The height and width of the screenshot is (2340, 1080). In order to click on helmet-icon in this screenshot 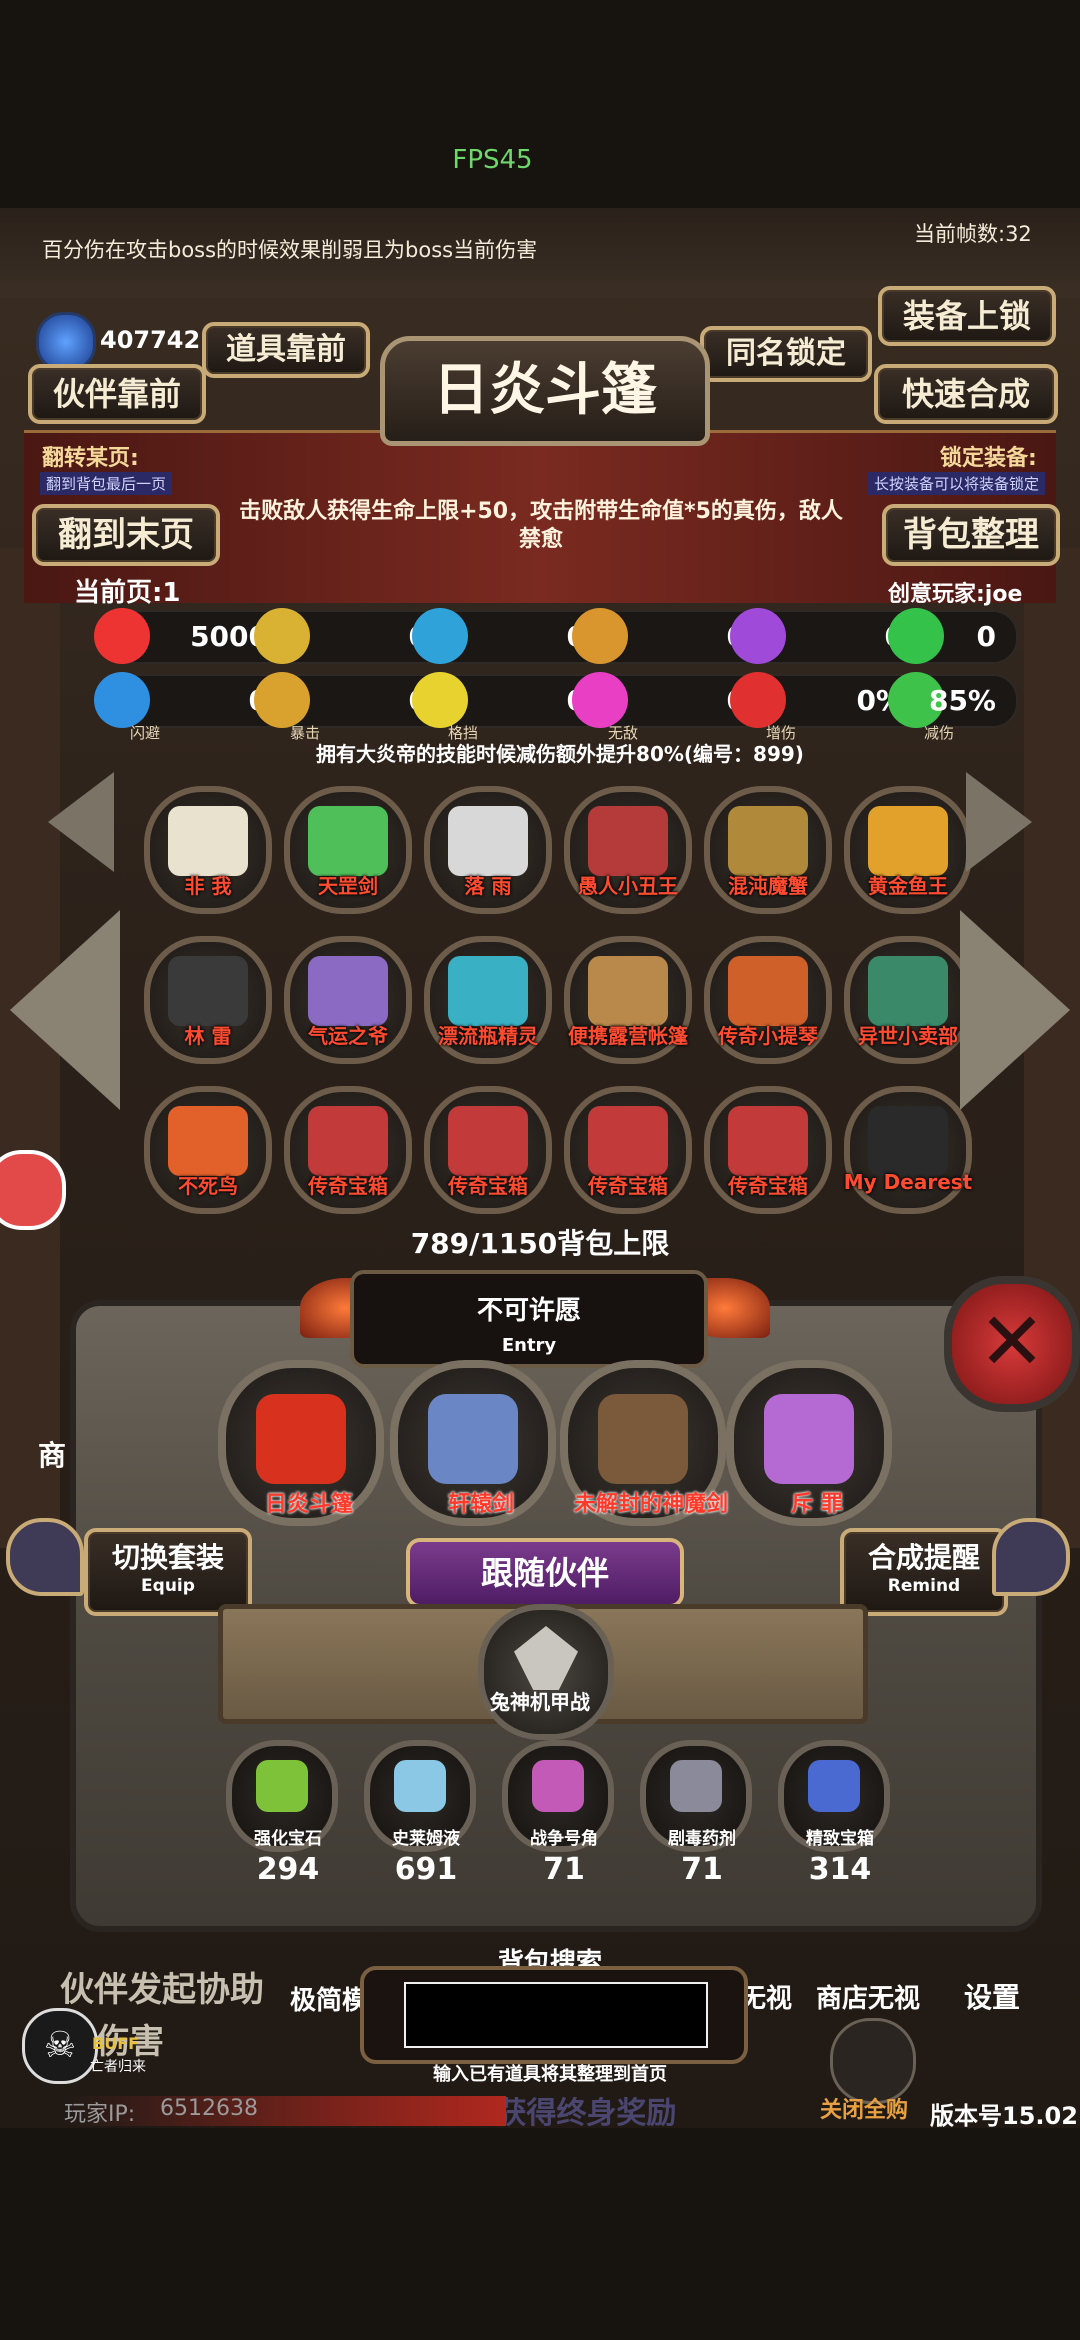, I will do `click(440, 636)`.